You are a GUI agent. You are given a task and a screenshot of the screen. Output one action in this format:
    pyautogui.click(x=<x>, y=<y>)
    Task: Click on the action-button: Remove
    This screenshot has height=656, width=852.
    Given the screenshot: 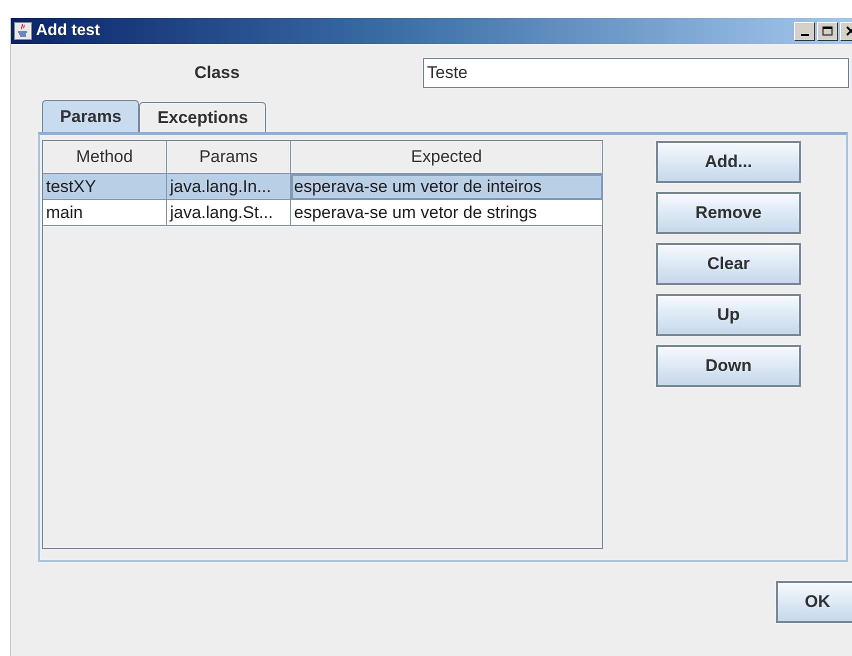 What is the action you would take?
    pyautogui.click(x=728, y=213)
    